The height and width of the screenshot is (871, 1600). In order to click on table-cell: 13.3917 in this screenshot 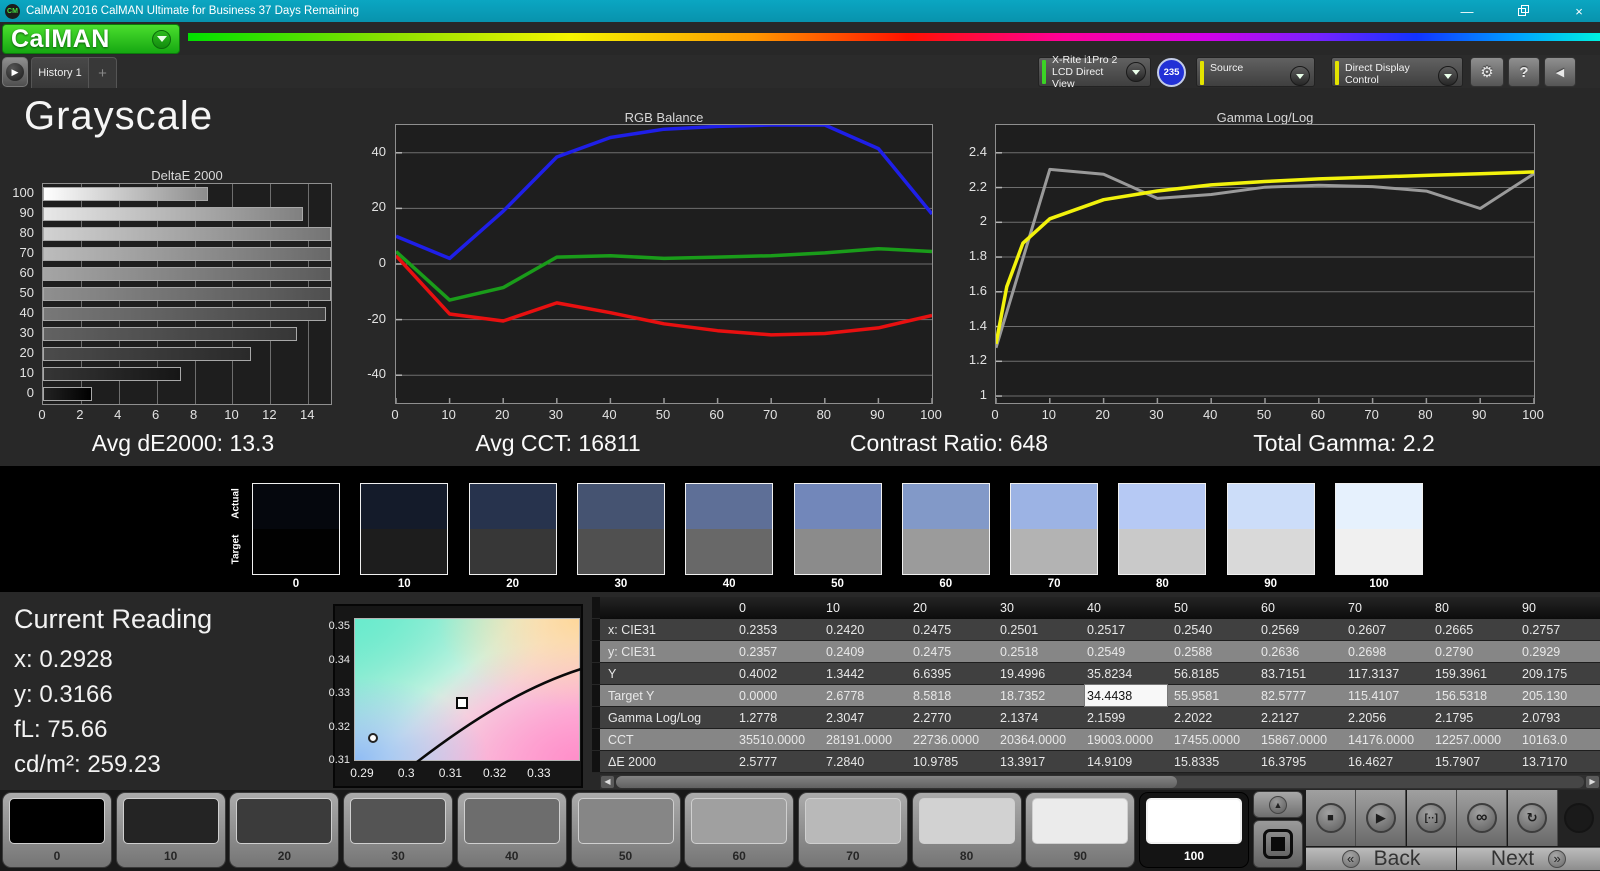, I will do `click(1041, 761)`.